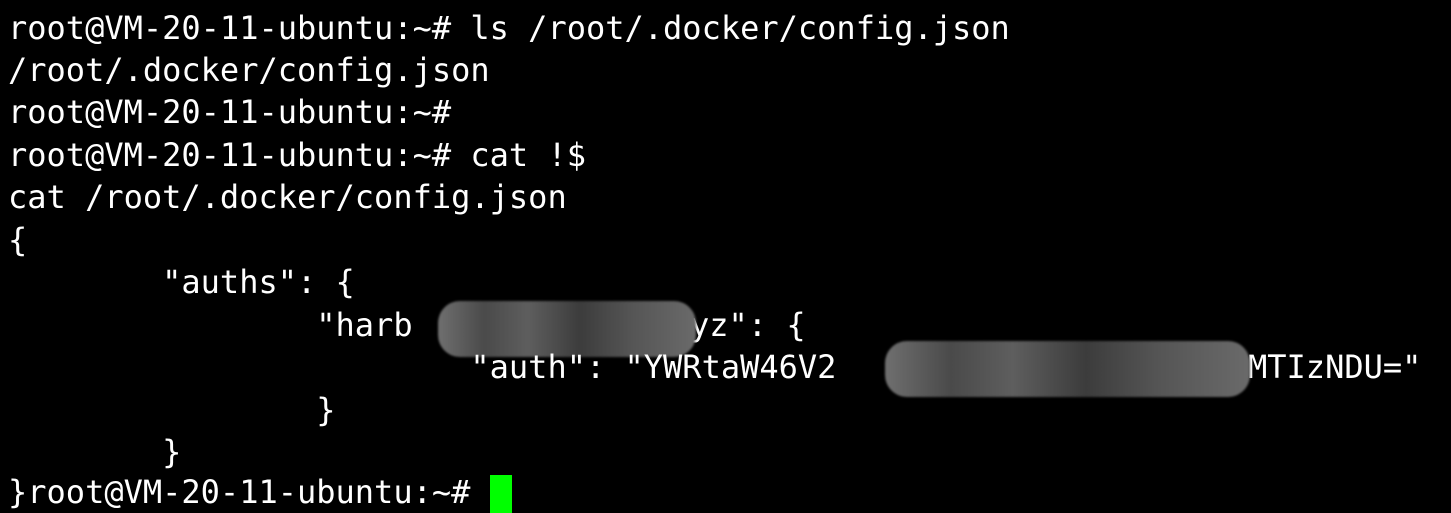  What do you see at coordinates (748, 325) in the screenshot?
I see `terminal-line-redacted-host-end: yz": {` at bounding box center [748, 325].